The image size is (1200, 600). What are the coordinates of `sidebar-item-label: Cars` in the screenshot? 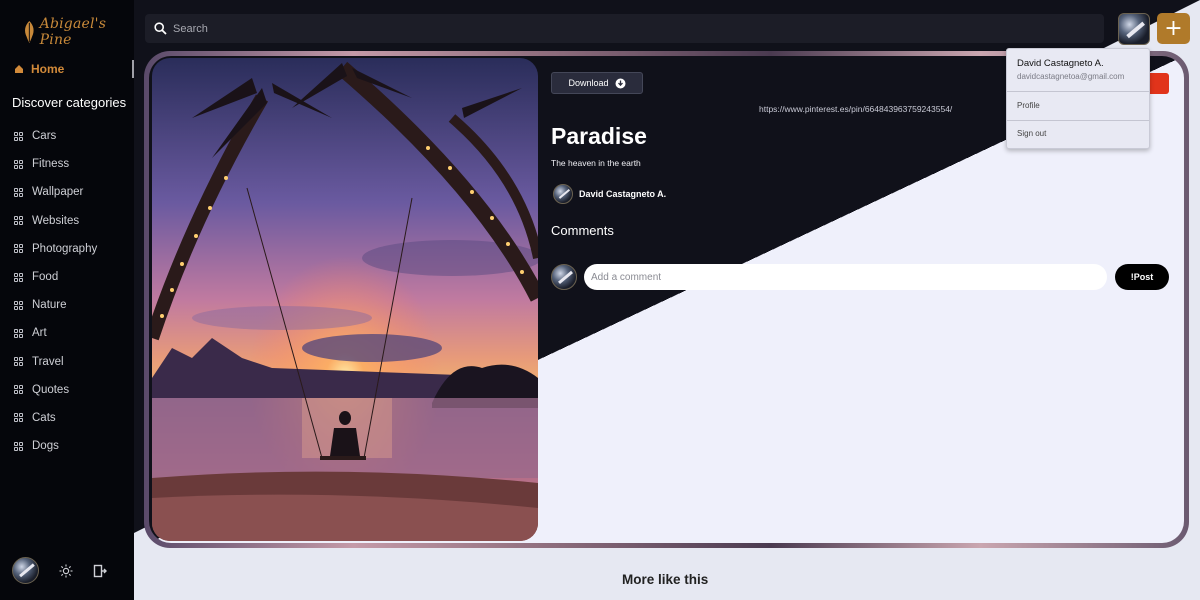 It's located at (44, 136).